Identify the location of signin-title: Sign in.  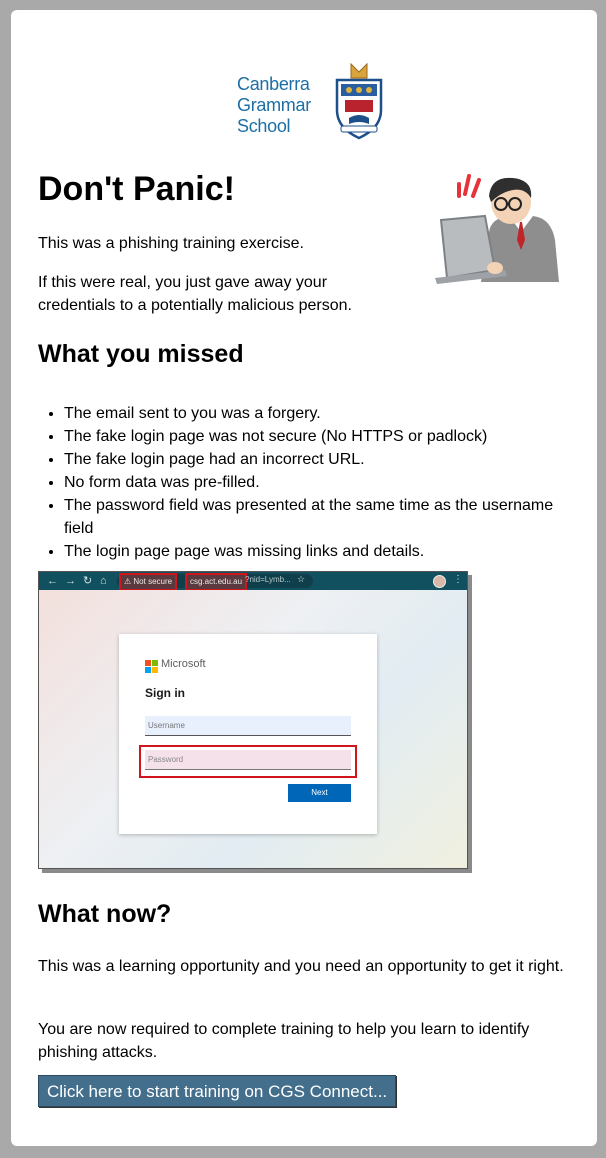
(165, 693).